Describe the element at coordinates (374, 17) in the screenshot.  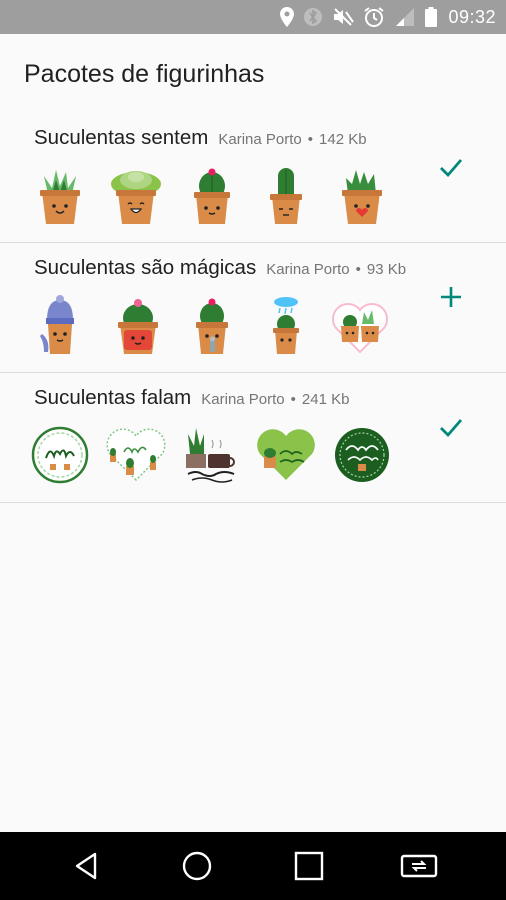
I see `alarm-icon` at that location.